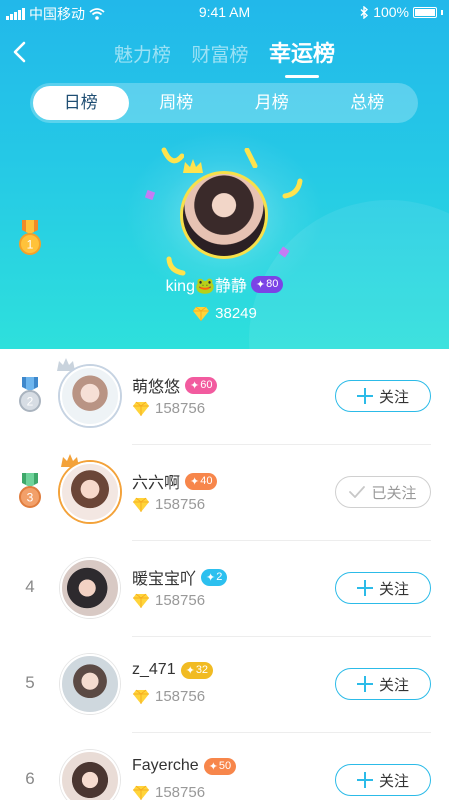 The width and height of the screenshot is (449, 800). I want to click on list-item: 4 暖宝宝吖 ✦ 2 158756 关注, so click(224, 589).